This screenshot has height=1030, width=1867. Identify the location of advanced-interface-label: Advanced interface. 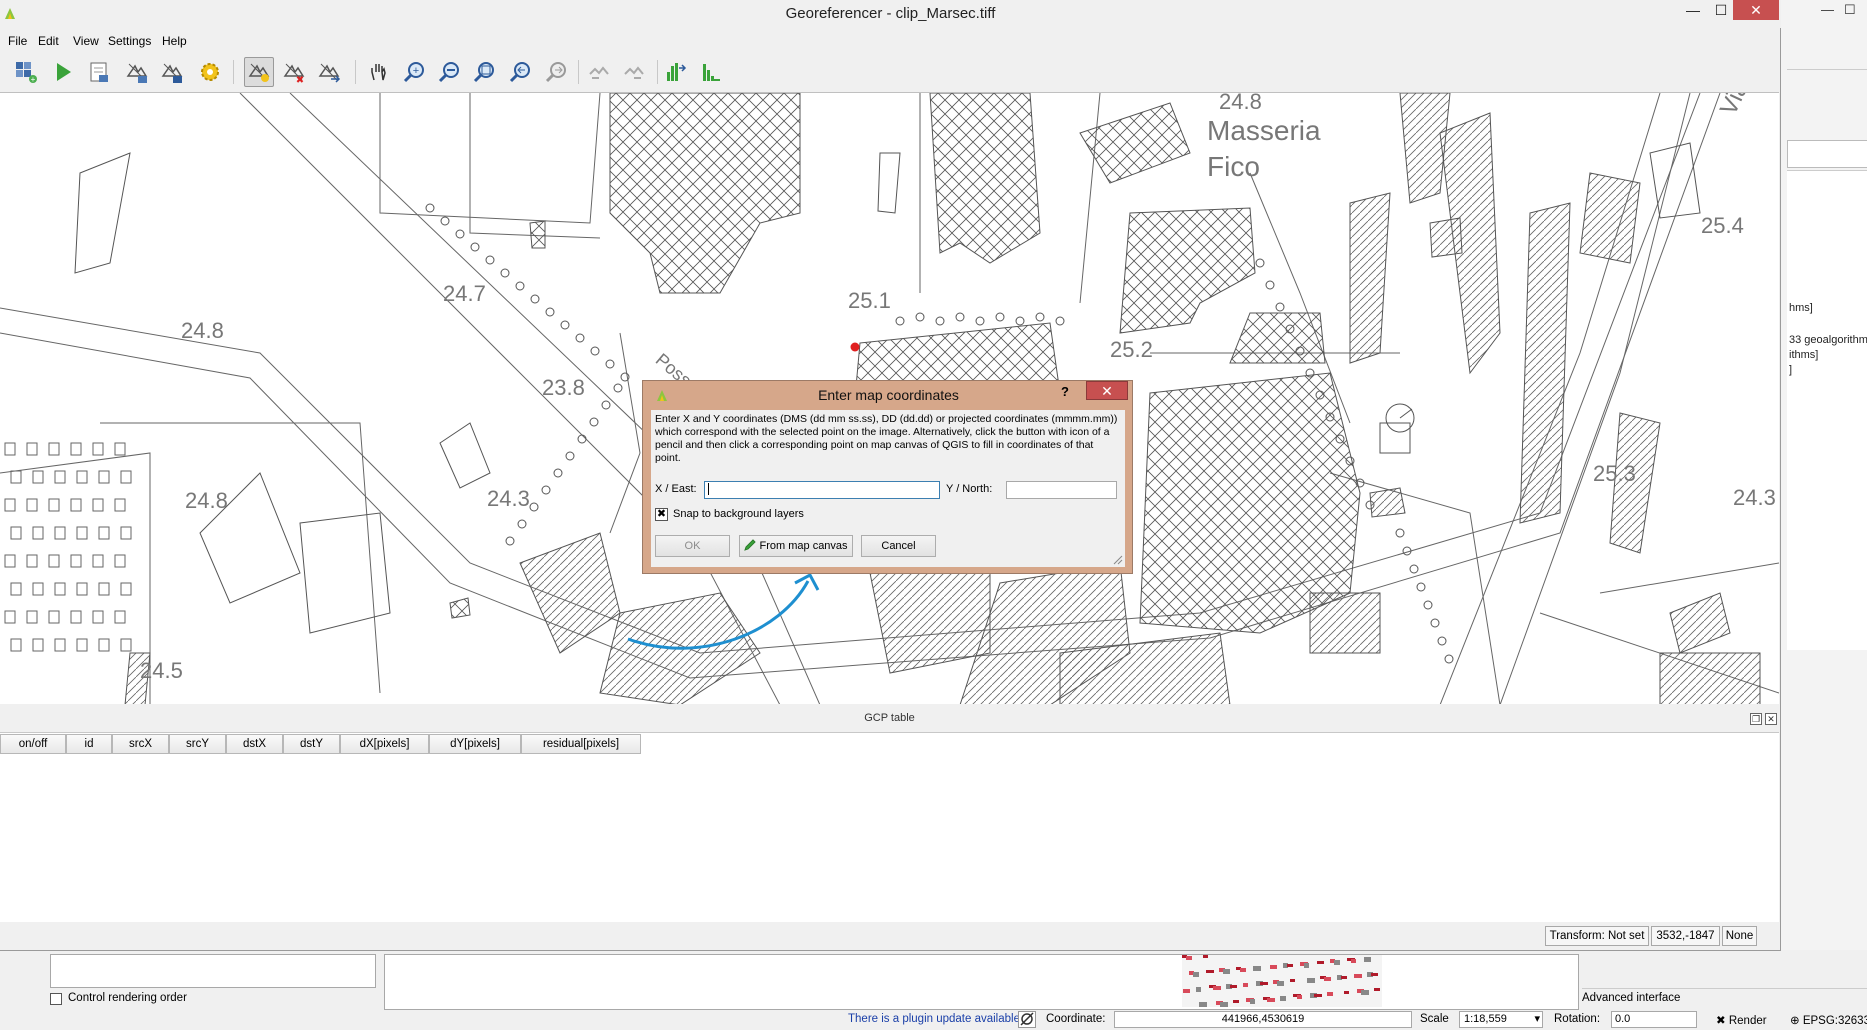
(1724, 998).